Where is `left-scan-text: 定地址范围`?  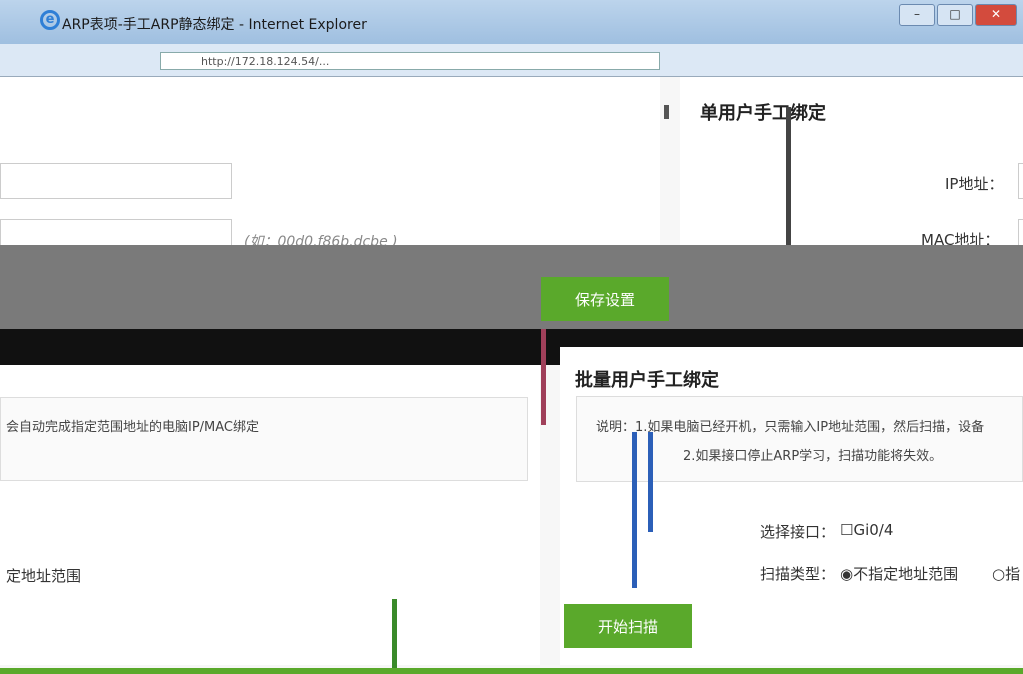 left-scan-text: 定地址范围 is located at coordinates (44, 576).